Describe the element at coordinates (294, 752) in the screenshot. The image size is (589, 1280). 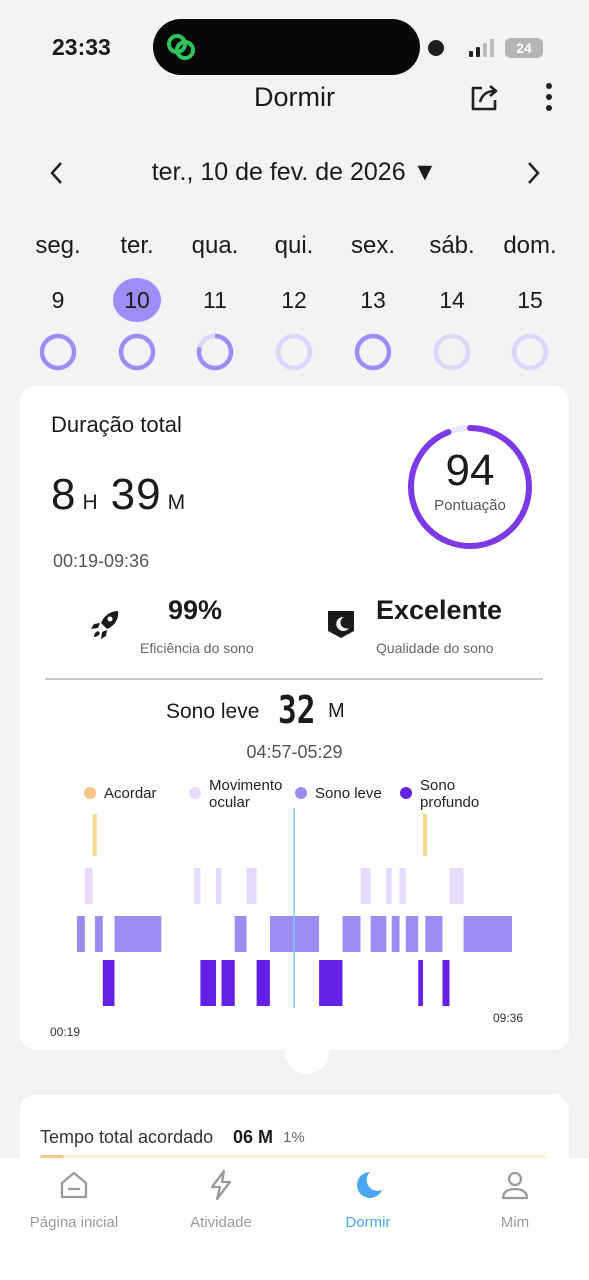
I see `stage-range: 04:57-05:29` at that location.